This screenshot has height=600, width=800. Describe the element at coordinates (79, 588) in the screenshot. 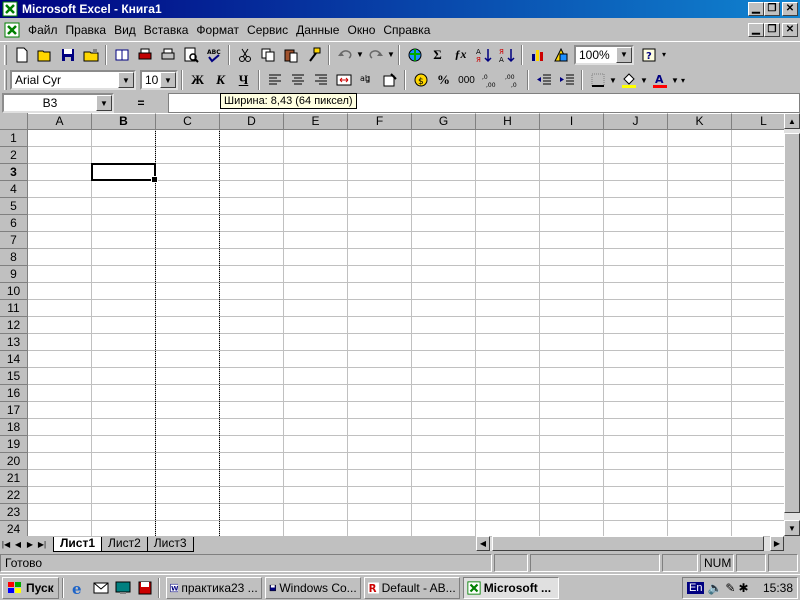

I see `quicklaunch-ie: e` at that location.